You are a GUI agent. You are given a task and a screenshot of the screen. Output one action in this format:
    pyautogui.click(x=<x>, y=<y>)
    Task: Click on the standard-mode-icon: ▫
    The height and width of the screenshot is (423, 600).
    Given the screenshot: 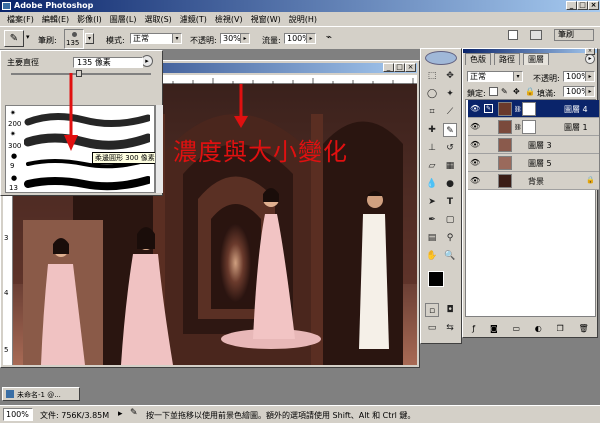 What is the action you would take?
    pyautogui.click(x=432, y=310)
    